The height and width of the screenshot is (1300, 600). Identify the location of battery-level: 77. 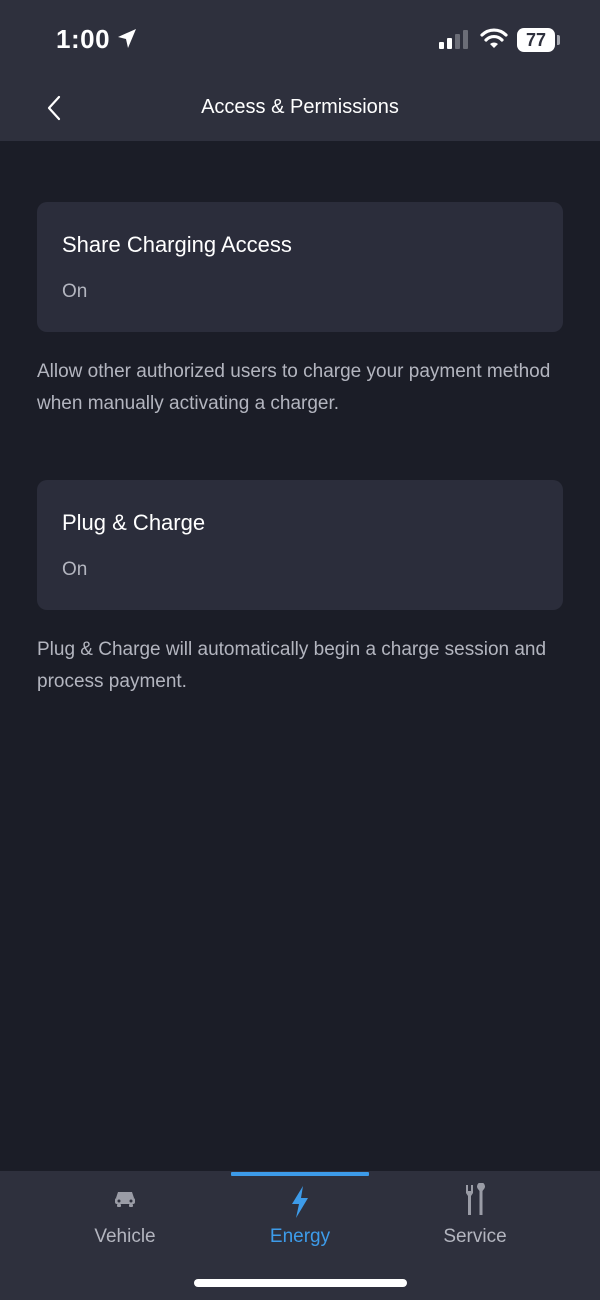
(536, 39).